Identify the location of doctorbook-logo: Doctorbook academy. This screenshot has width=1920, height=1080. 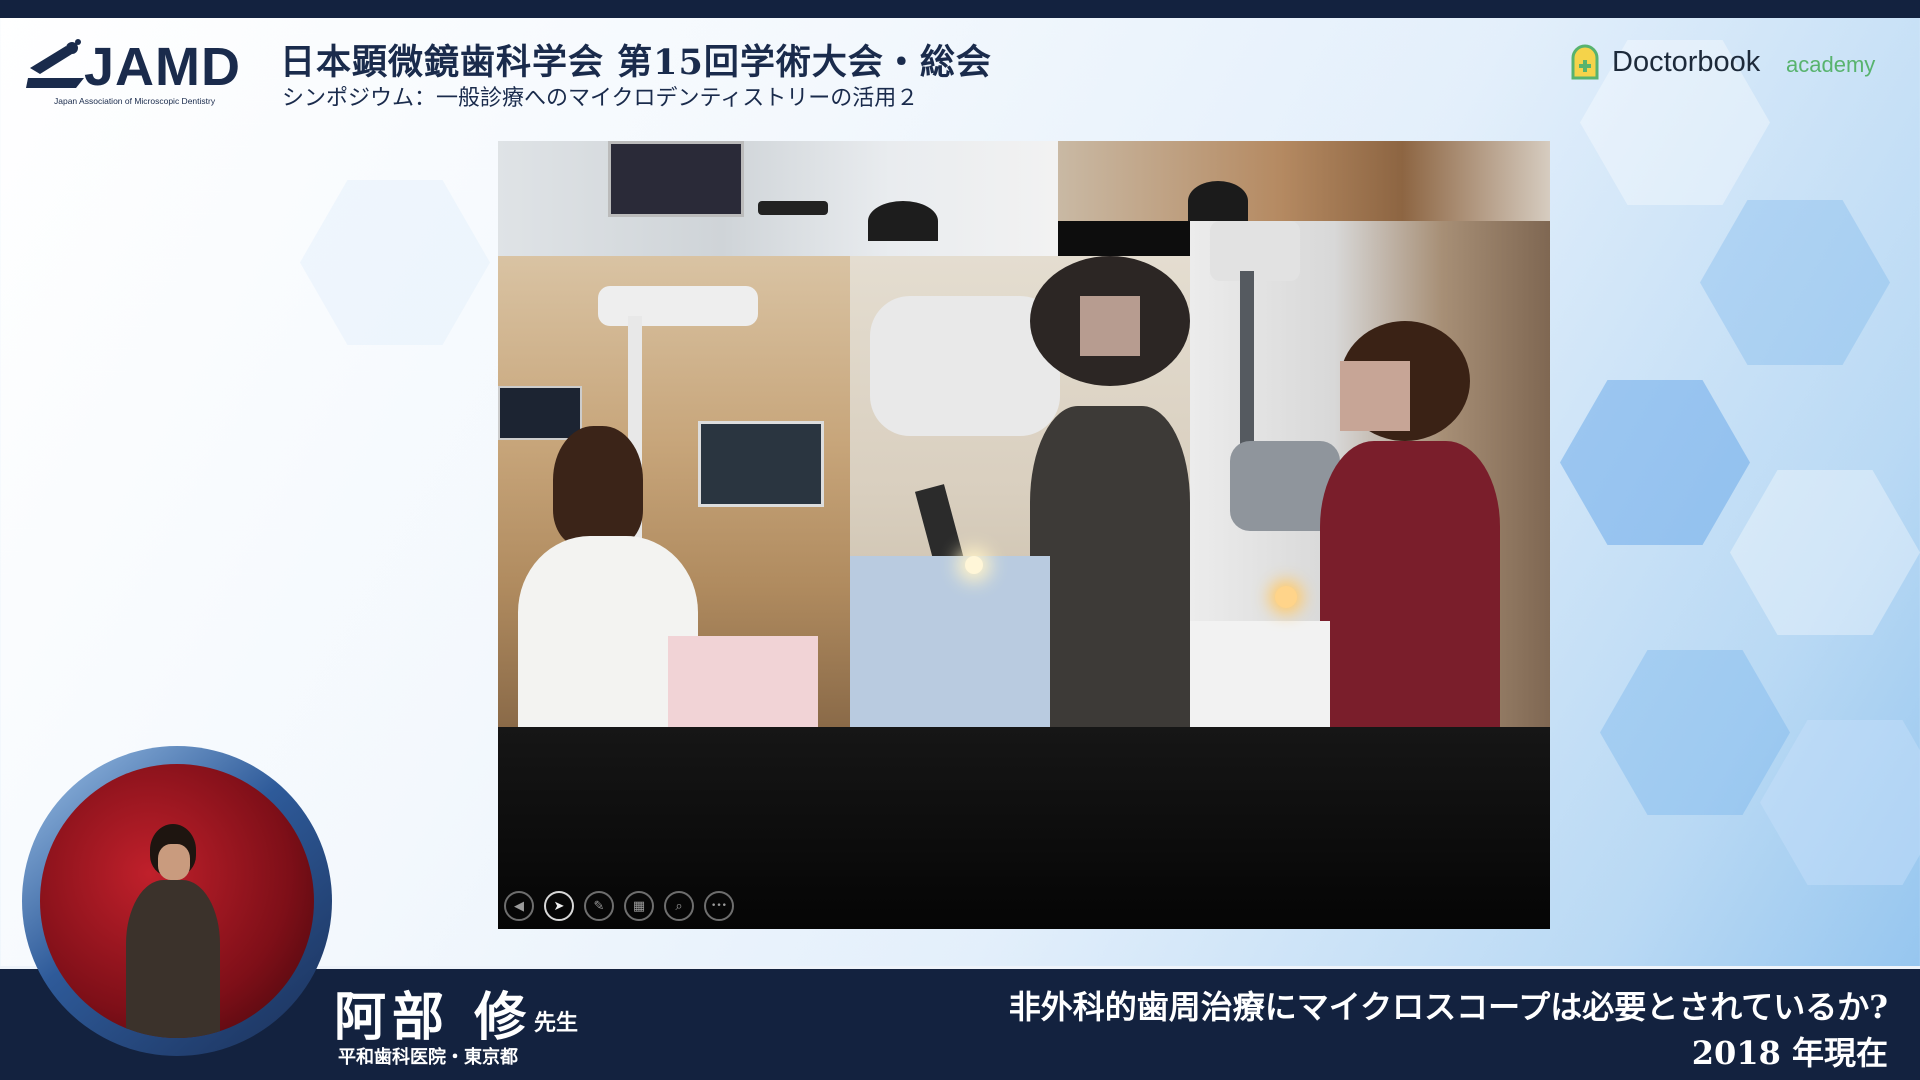
(1730, 62).